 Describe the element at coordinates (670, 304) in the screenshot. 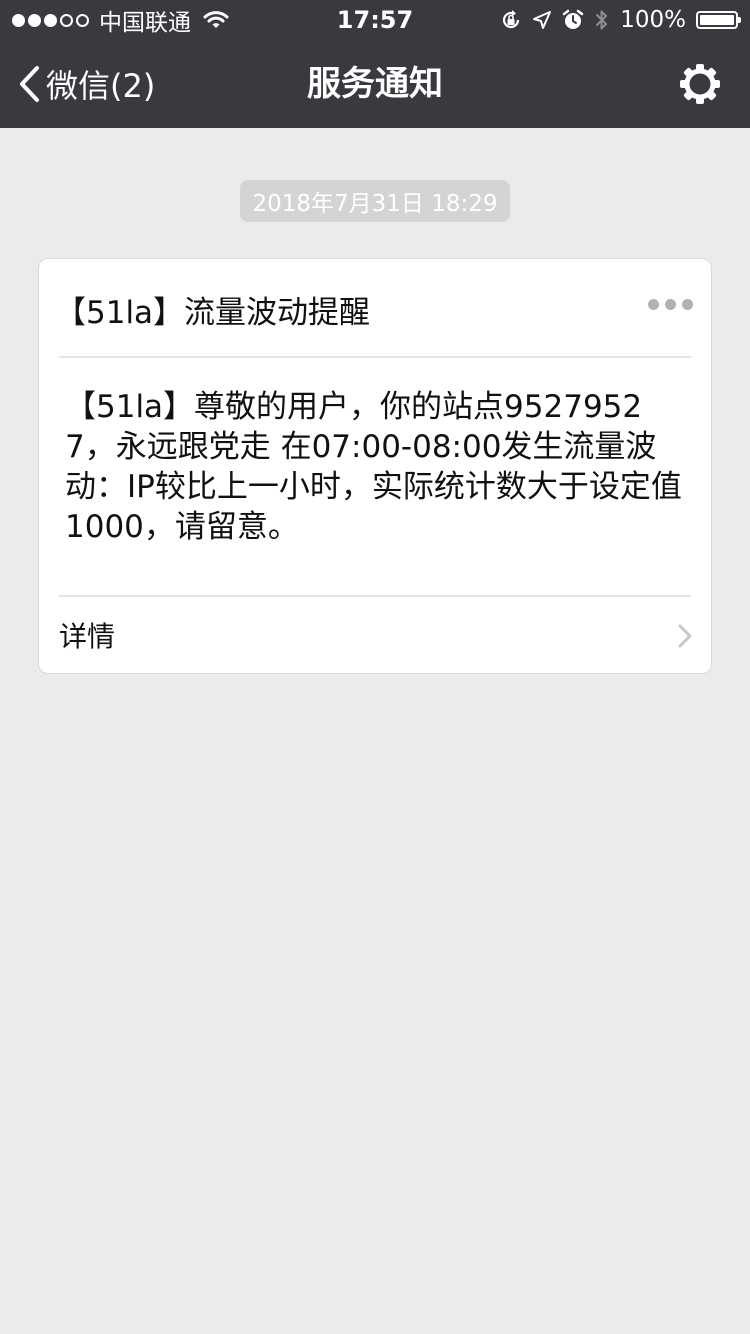

I see `more-options-button` at that location.